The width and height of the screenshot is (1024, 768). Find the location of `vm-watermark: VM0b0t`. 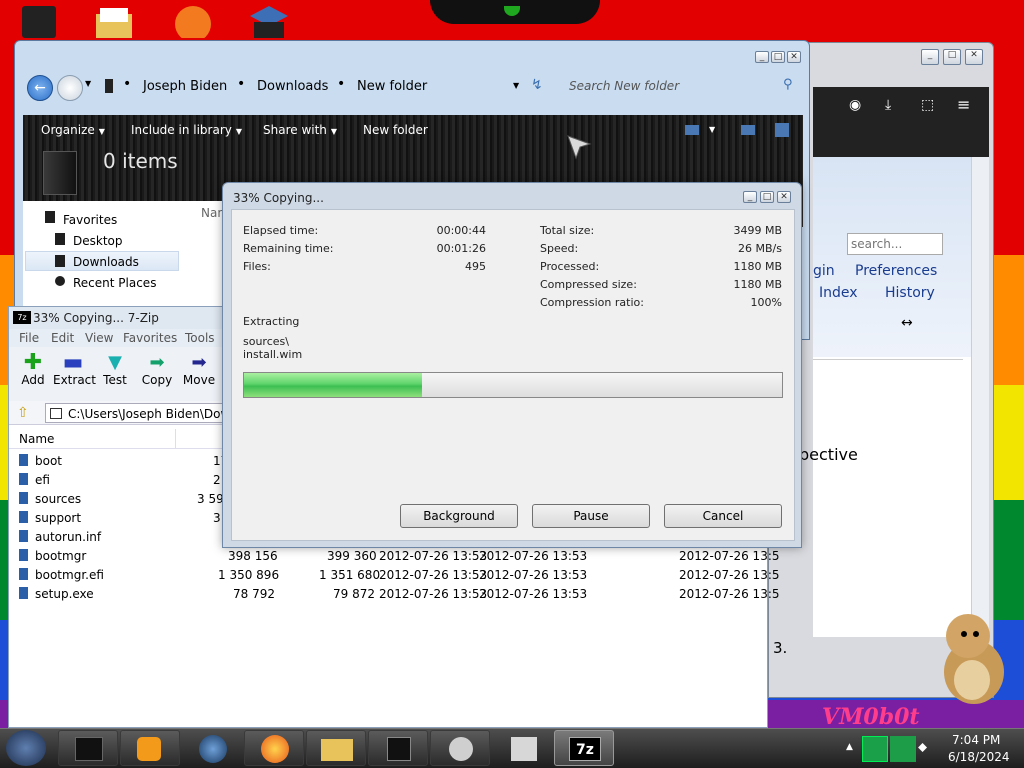

vm-watermark: VM0b0t is located at coordinates (871, 717).